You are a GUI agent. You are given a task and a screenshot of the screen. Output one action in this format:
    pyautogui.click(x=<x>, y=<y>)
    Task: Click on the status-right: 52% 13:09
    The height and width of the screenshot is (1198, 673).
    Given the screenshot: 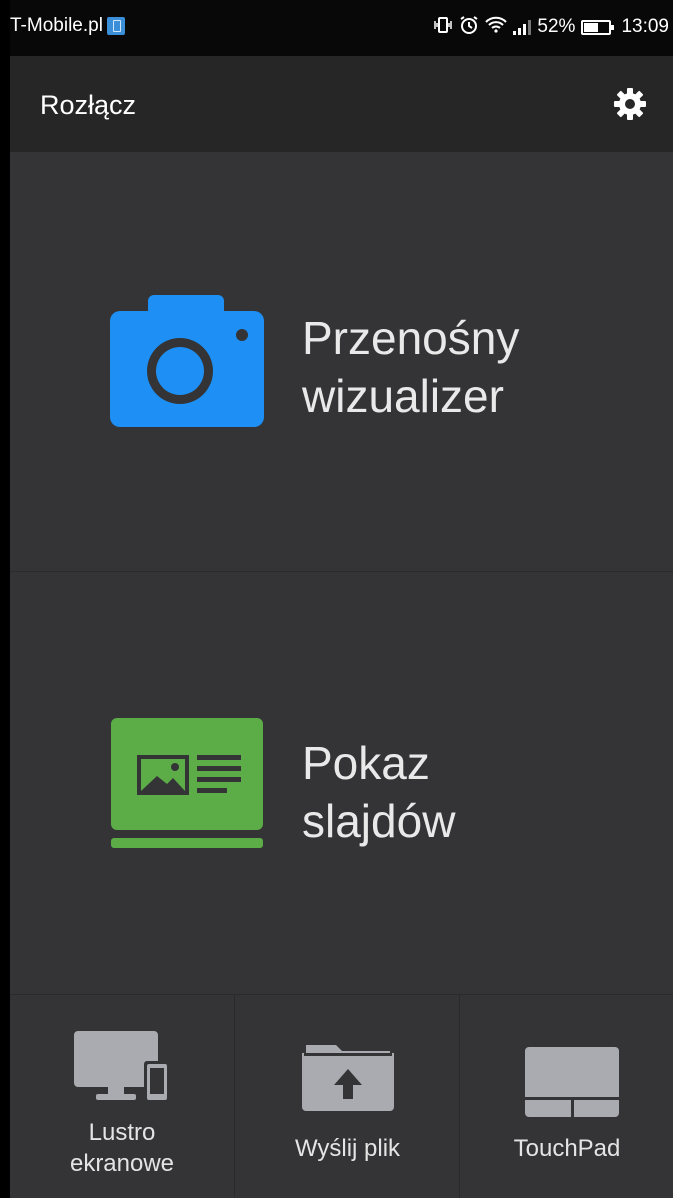 What is the action you would take?
    pyautogui.click(x=551, y=27)
    